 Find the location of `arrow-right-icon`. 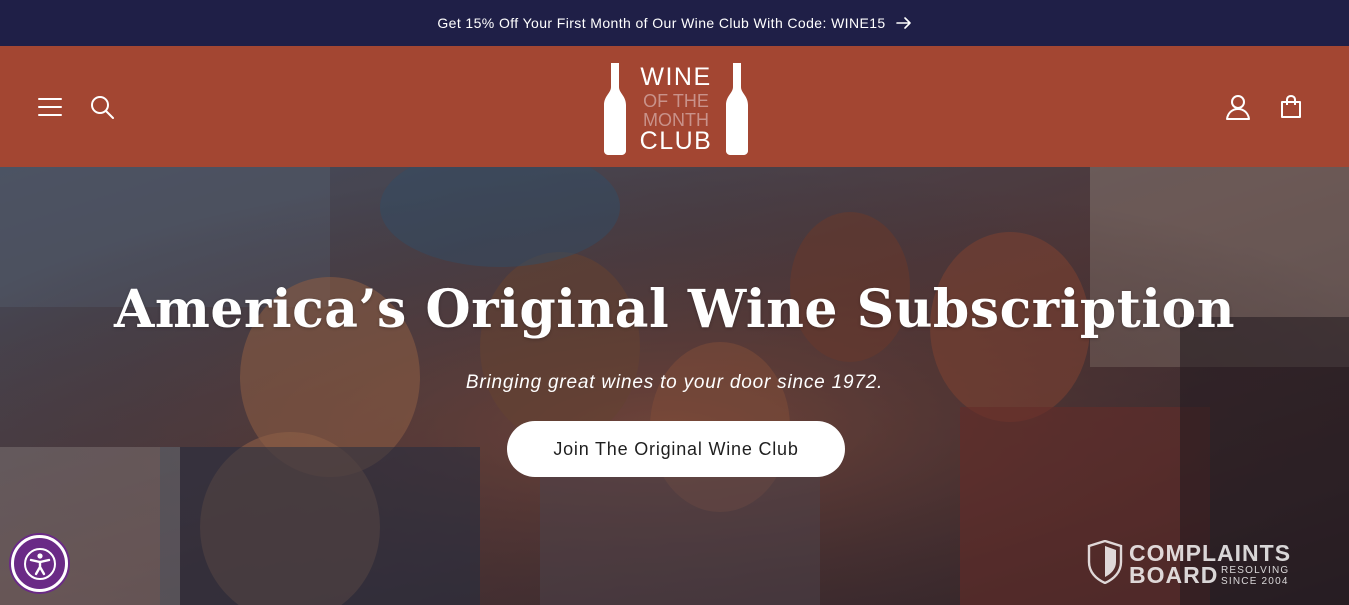

arrow-right-icon is located at coordinates (903, 23).